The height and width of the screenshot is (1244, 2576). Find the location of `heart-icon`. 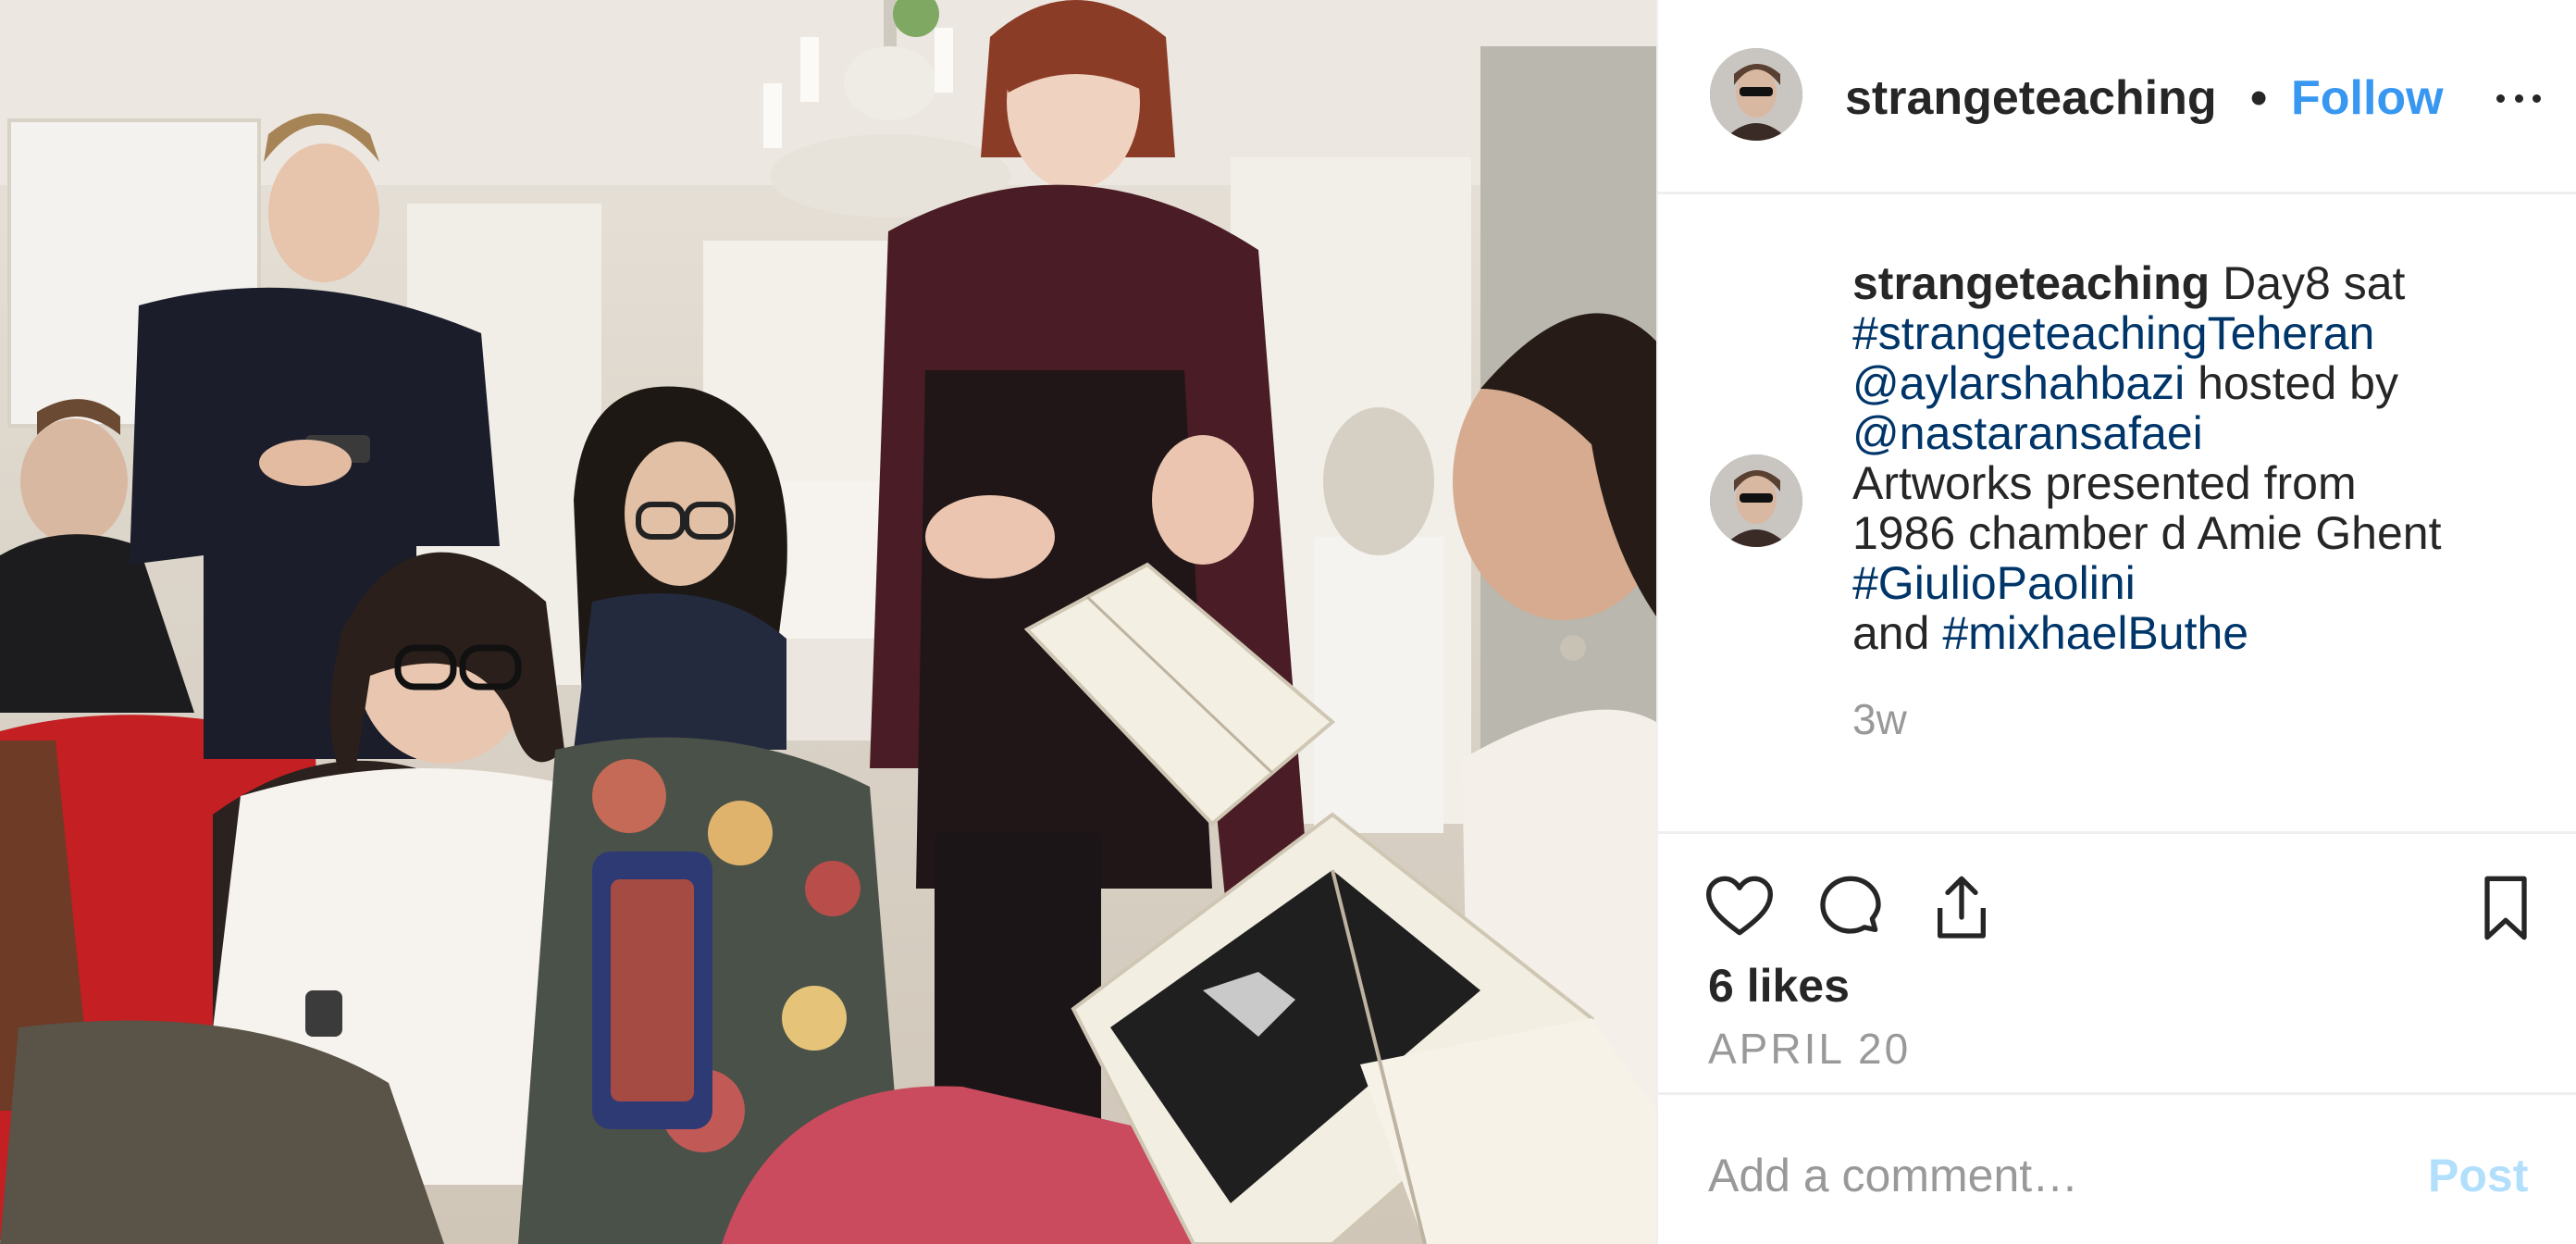

heart-icon is located at coordinates (1740, 908).